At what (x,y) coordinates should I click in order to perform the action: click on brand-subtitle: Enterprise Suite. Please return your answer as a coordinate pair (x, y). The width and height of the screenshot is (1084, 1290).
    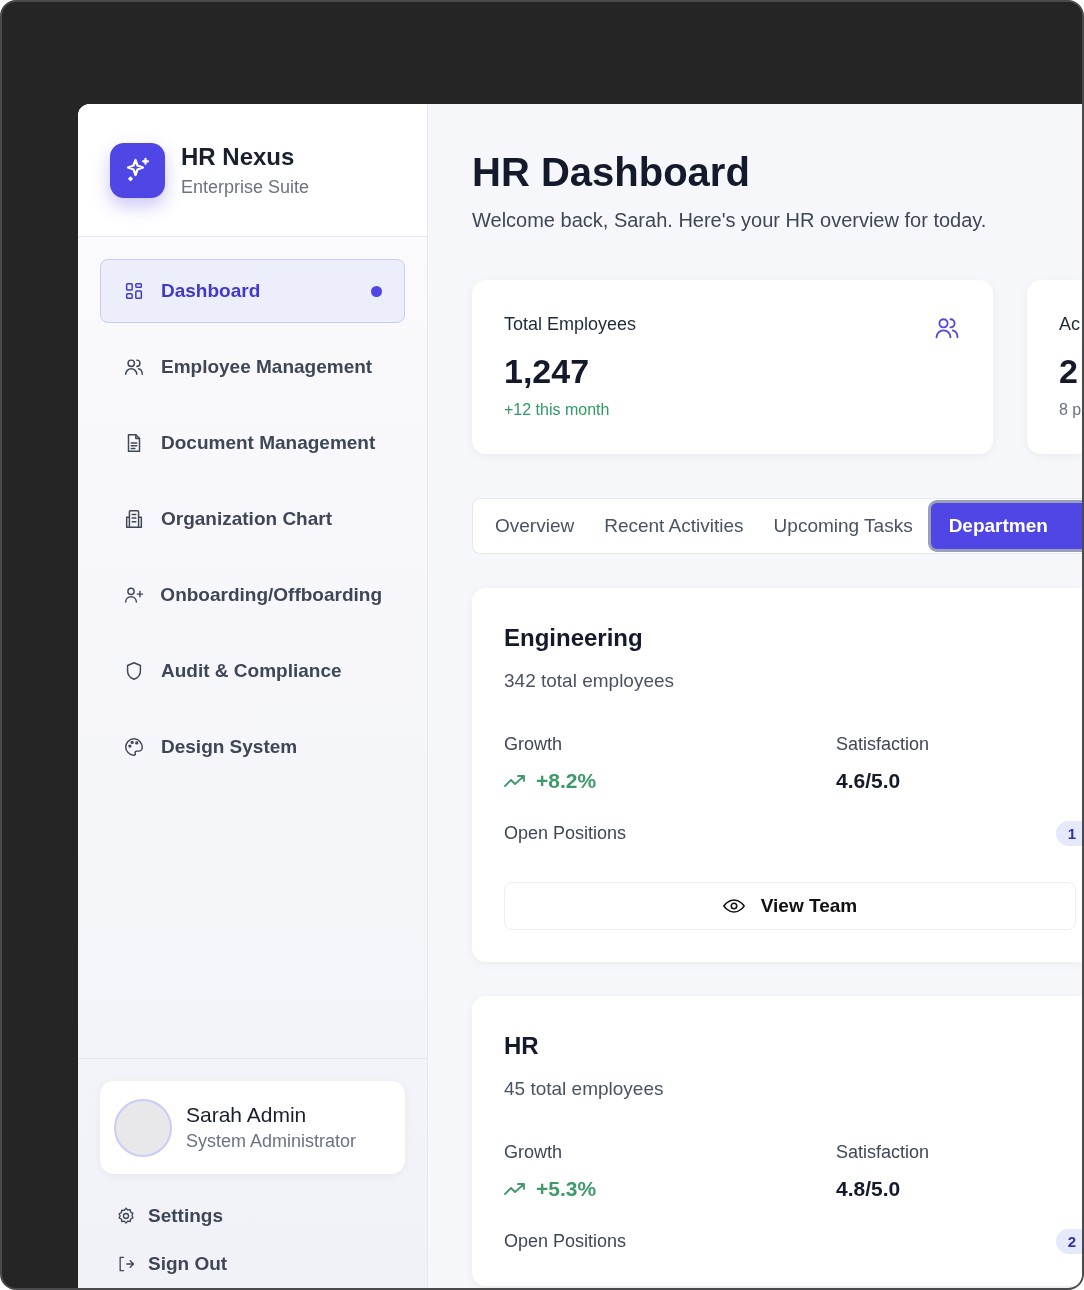
    Looking at the image, I should click on (245, 187).